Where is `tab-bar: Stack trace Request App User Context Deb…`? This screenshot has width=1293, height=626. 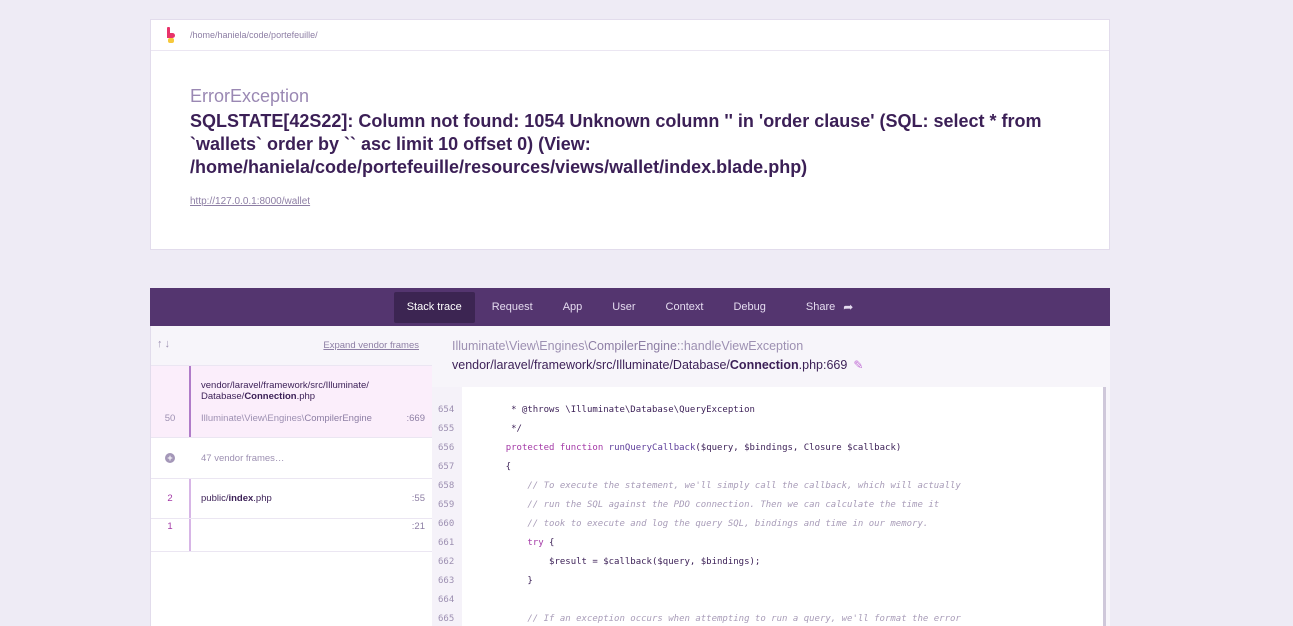 tab-bar: Stack trace Request App User Context Deb… is located at coordinates (630, 307).